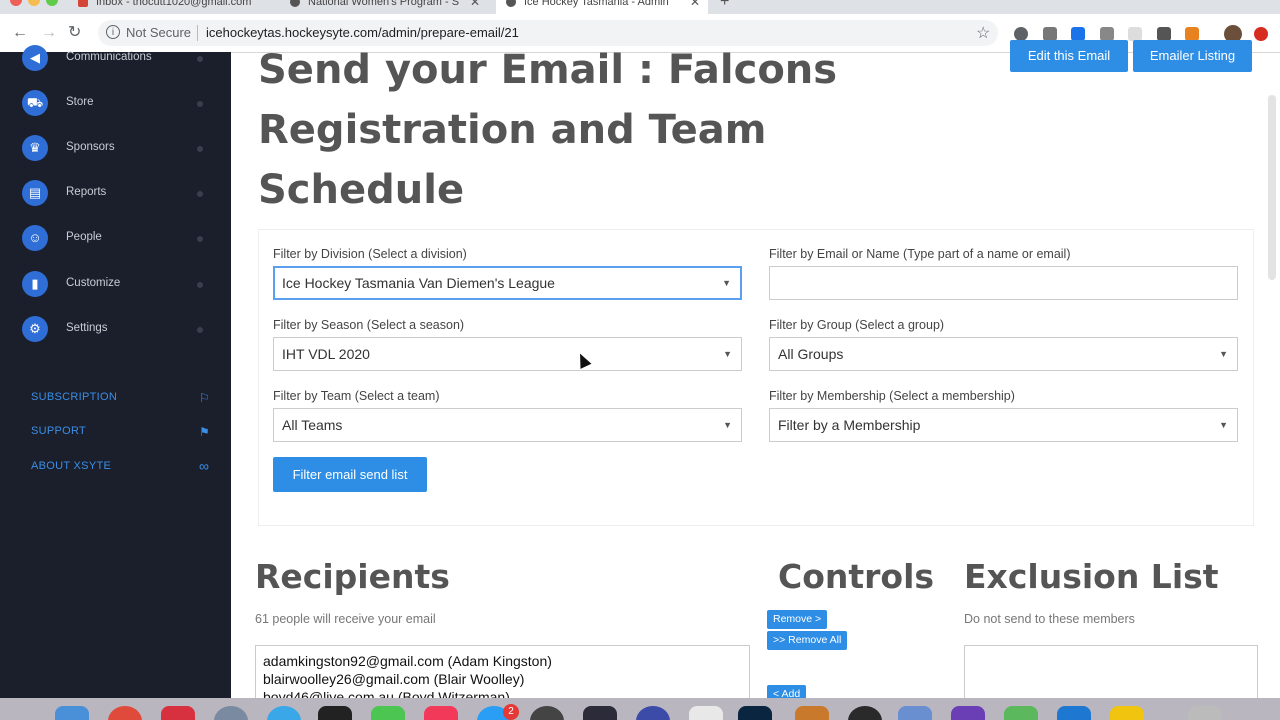 This screenshot has height=720, width=1280. What do you see at coordinates (1272, 187) in the screenshot?
I see `page-scrollbar` at bounding box center [1272, 187].